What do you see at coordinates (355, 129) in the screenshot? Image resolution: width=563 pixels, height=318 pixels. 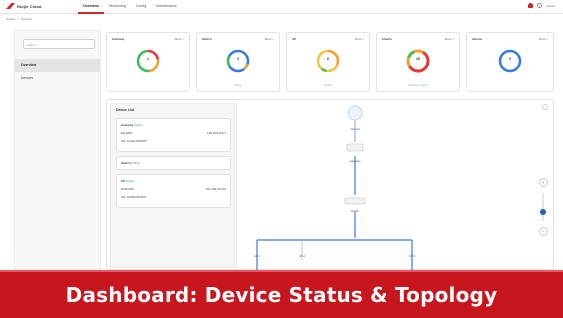 I see `topology-node-label: Internet` at bounding box center [355, 129].